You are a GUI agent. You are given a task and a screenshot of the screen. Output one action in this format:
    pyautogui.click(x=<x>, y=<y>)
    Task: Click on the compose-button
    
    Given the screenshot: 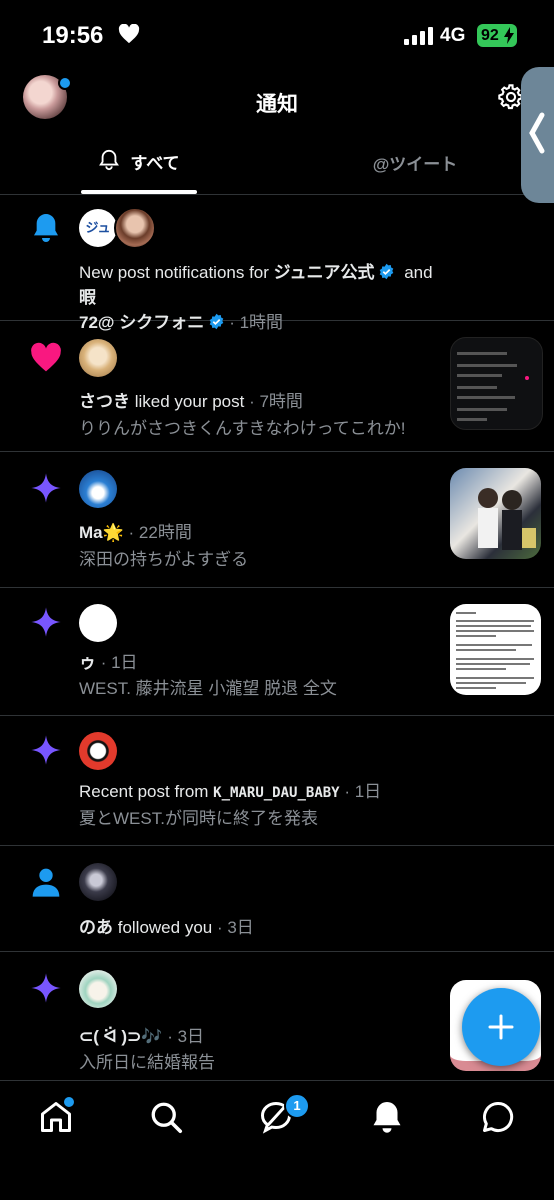 What is the action you would take?
    pyautogui.click(x=501, y=1027)
    